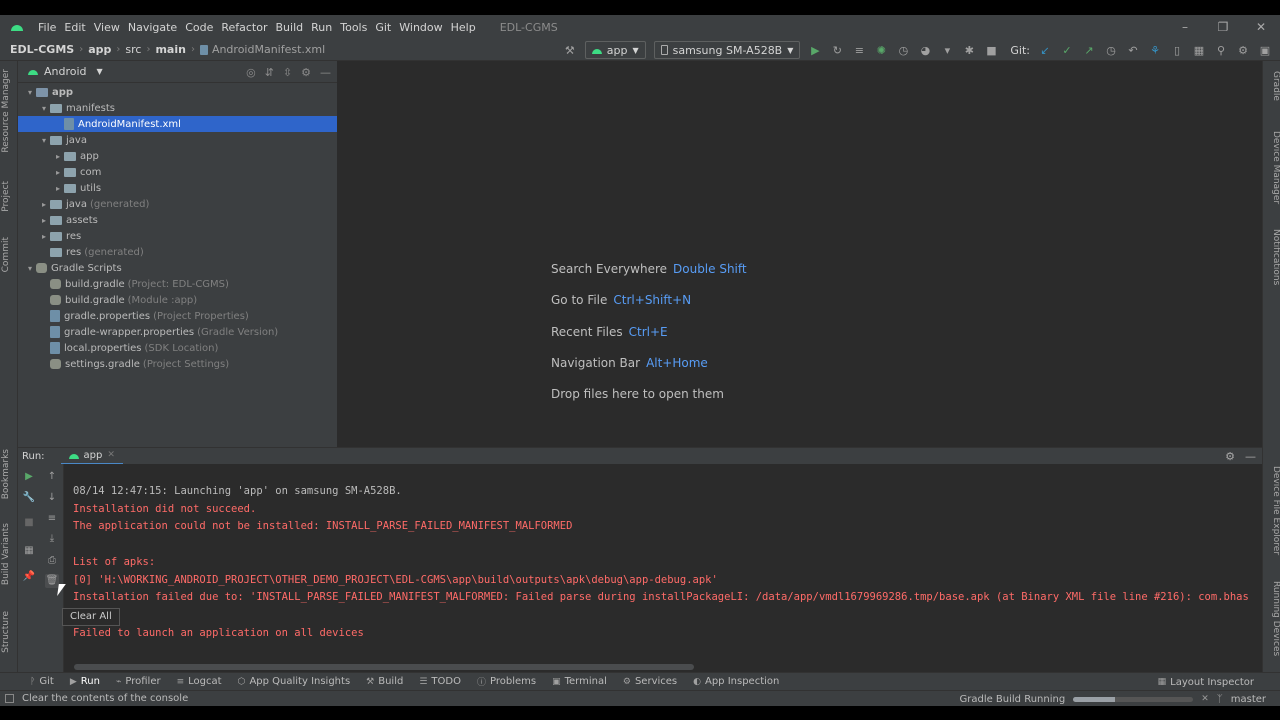 The width and height of the screenshot is (1280, 720). Describe the element at coordinates (1012, 699) in the screenshot. I see `background-task-label: Gradle Build Running` at that location.